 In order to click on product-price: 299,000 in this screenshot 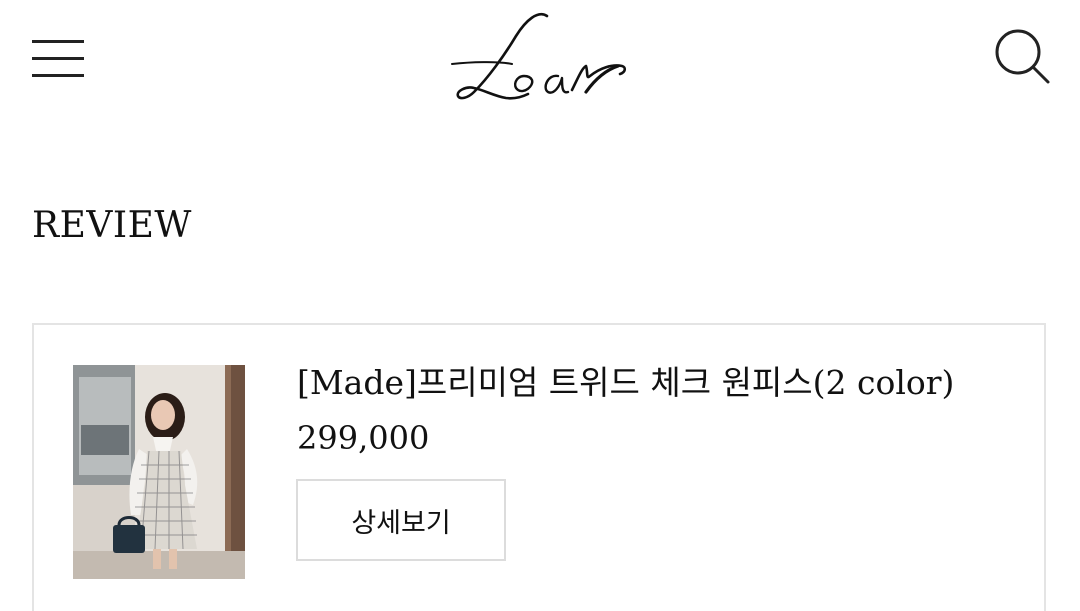, I will do `click(363, 438)`.